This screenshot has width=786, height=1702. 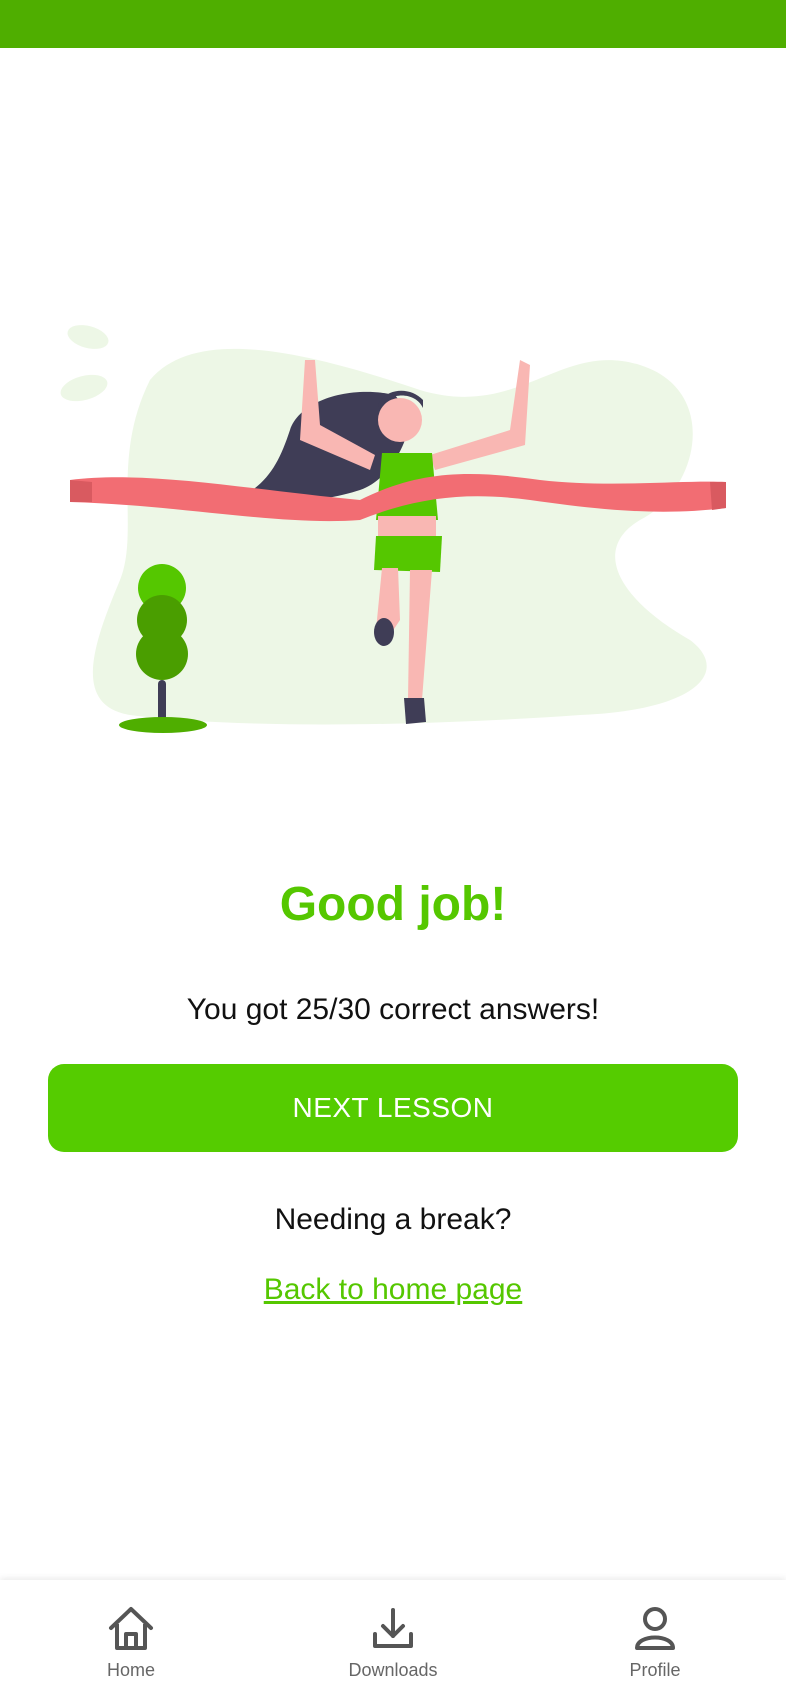 What do you see at coordinates (655, 1669) in the screenshot?
I see `nav-label-profile: Profile` at bounding box center [655, 1669].